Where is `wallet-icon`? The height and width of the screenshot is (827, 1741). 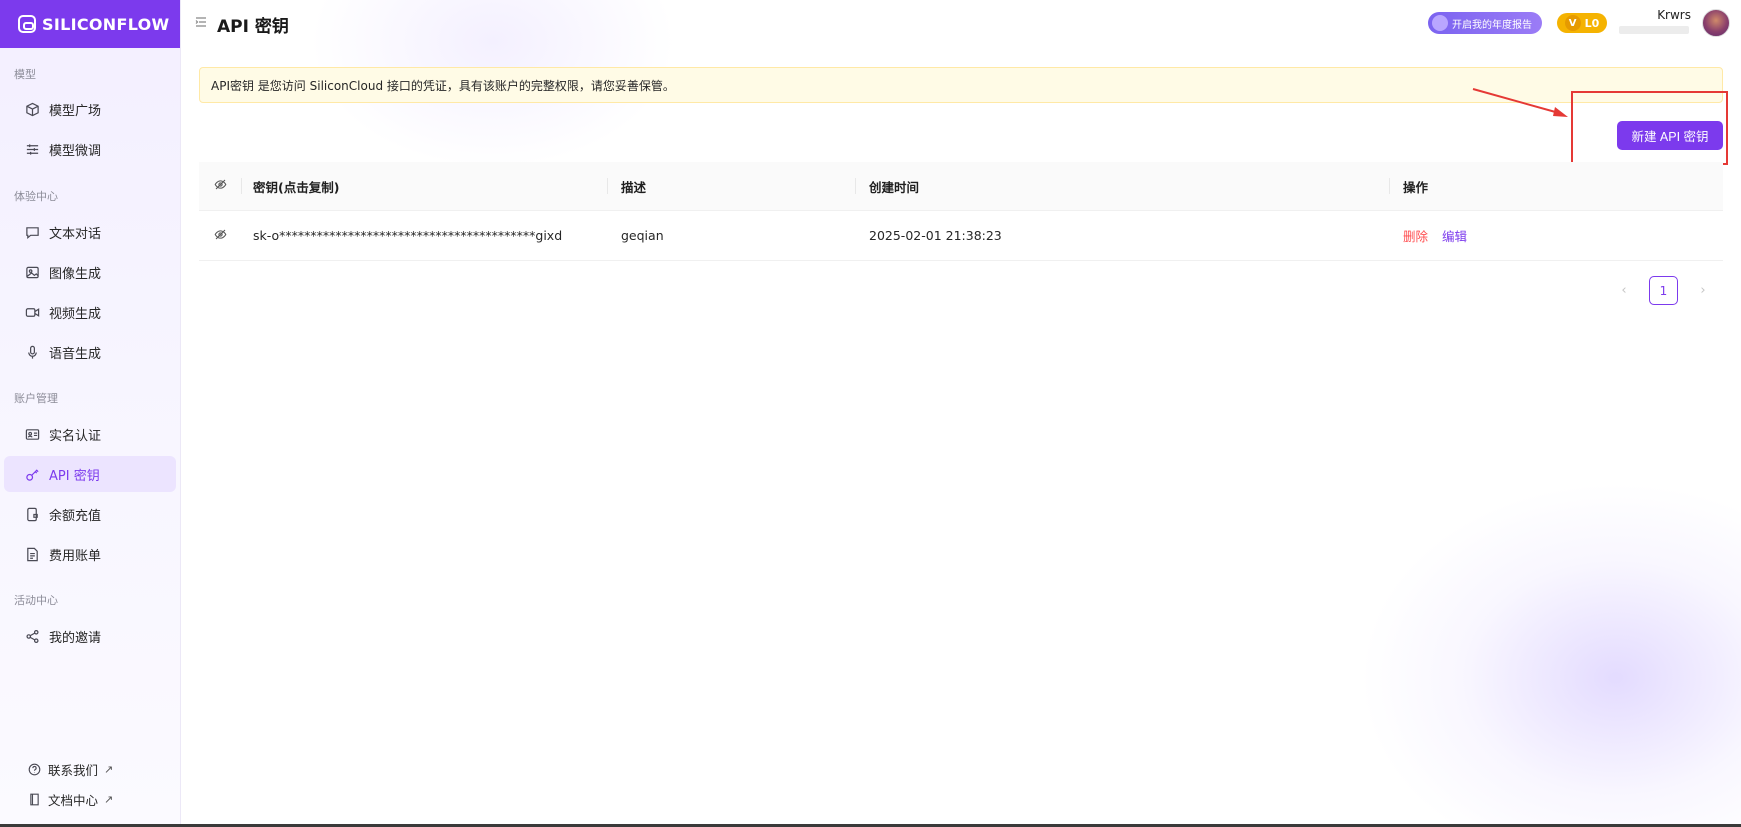 wallet-icon is located at coordinates (32, 514).